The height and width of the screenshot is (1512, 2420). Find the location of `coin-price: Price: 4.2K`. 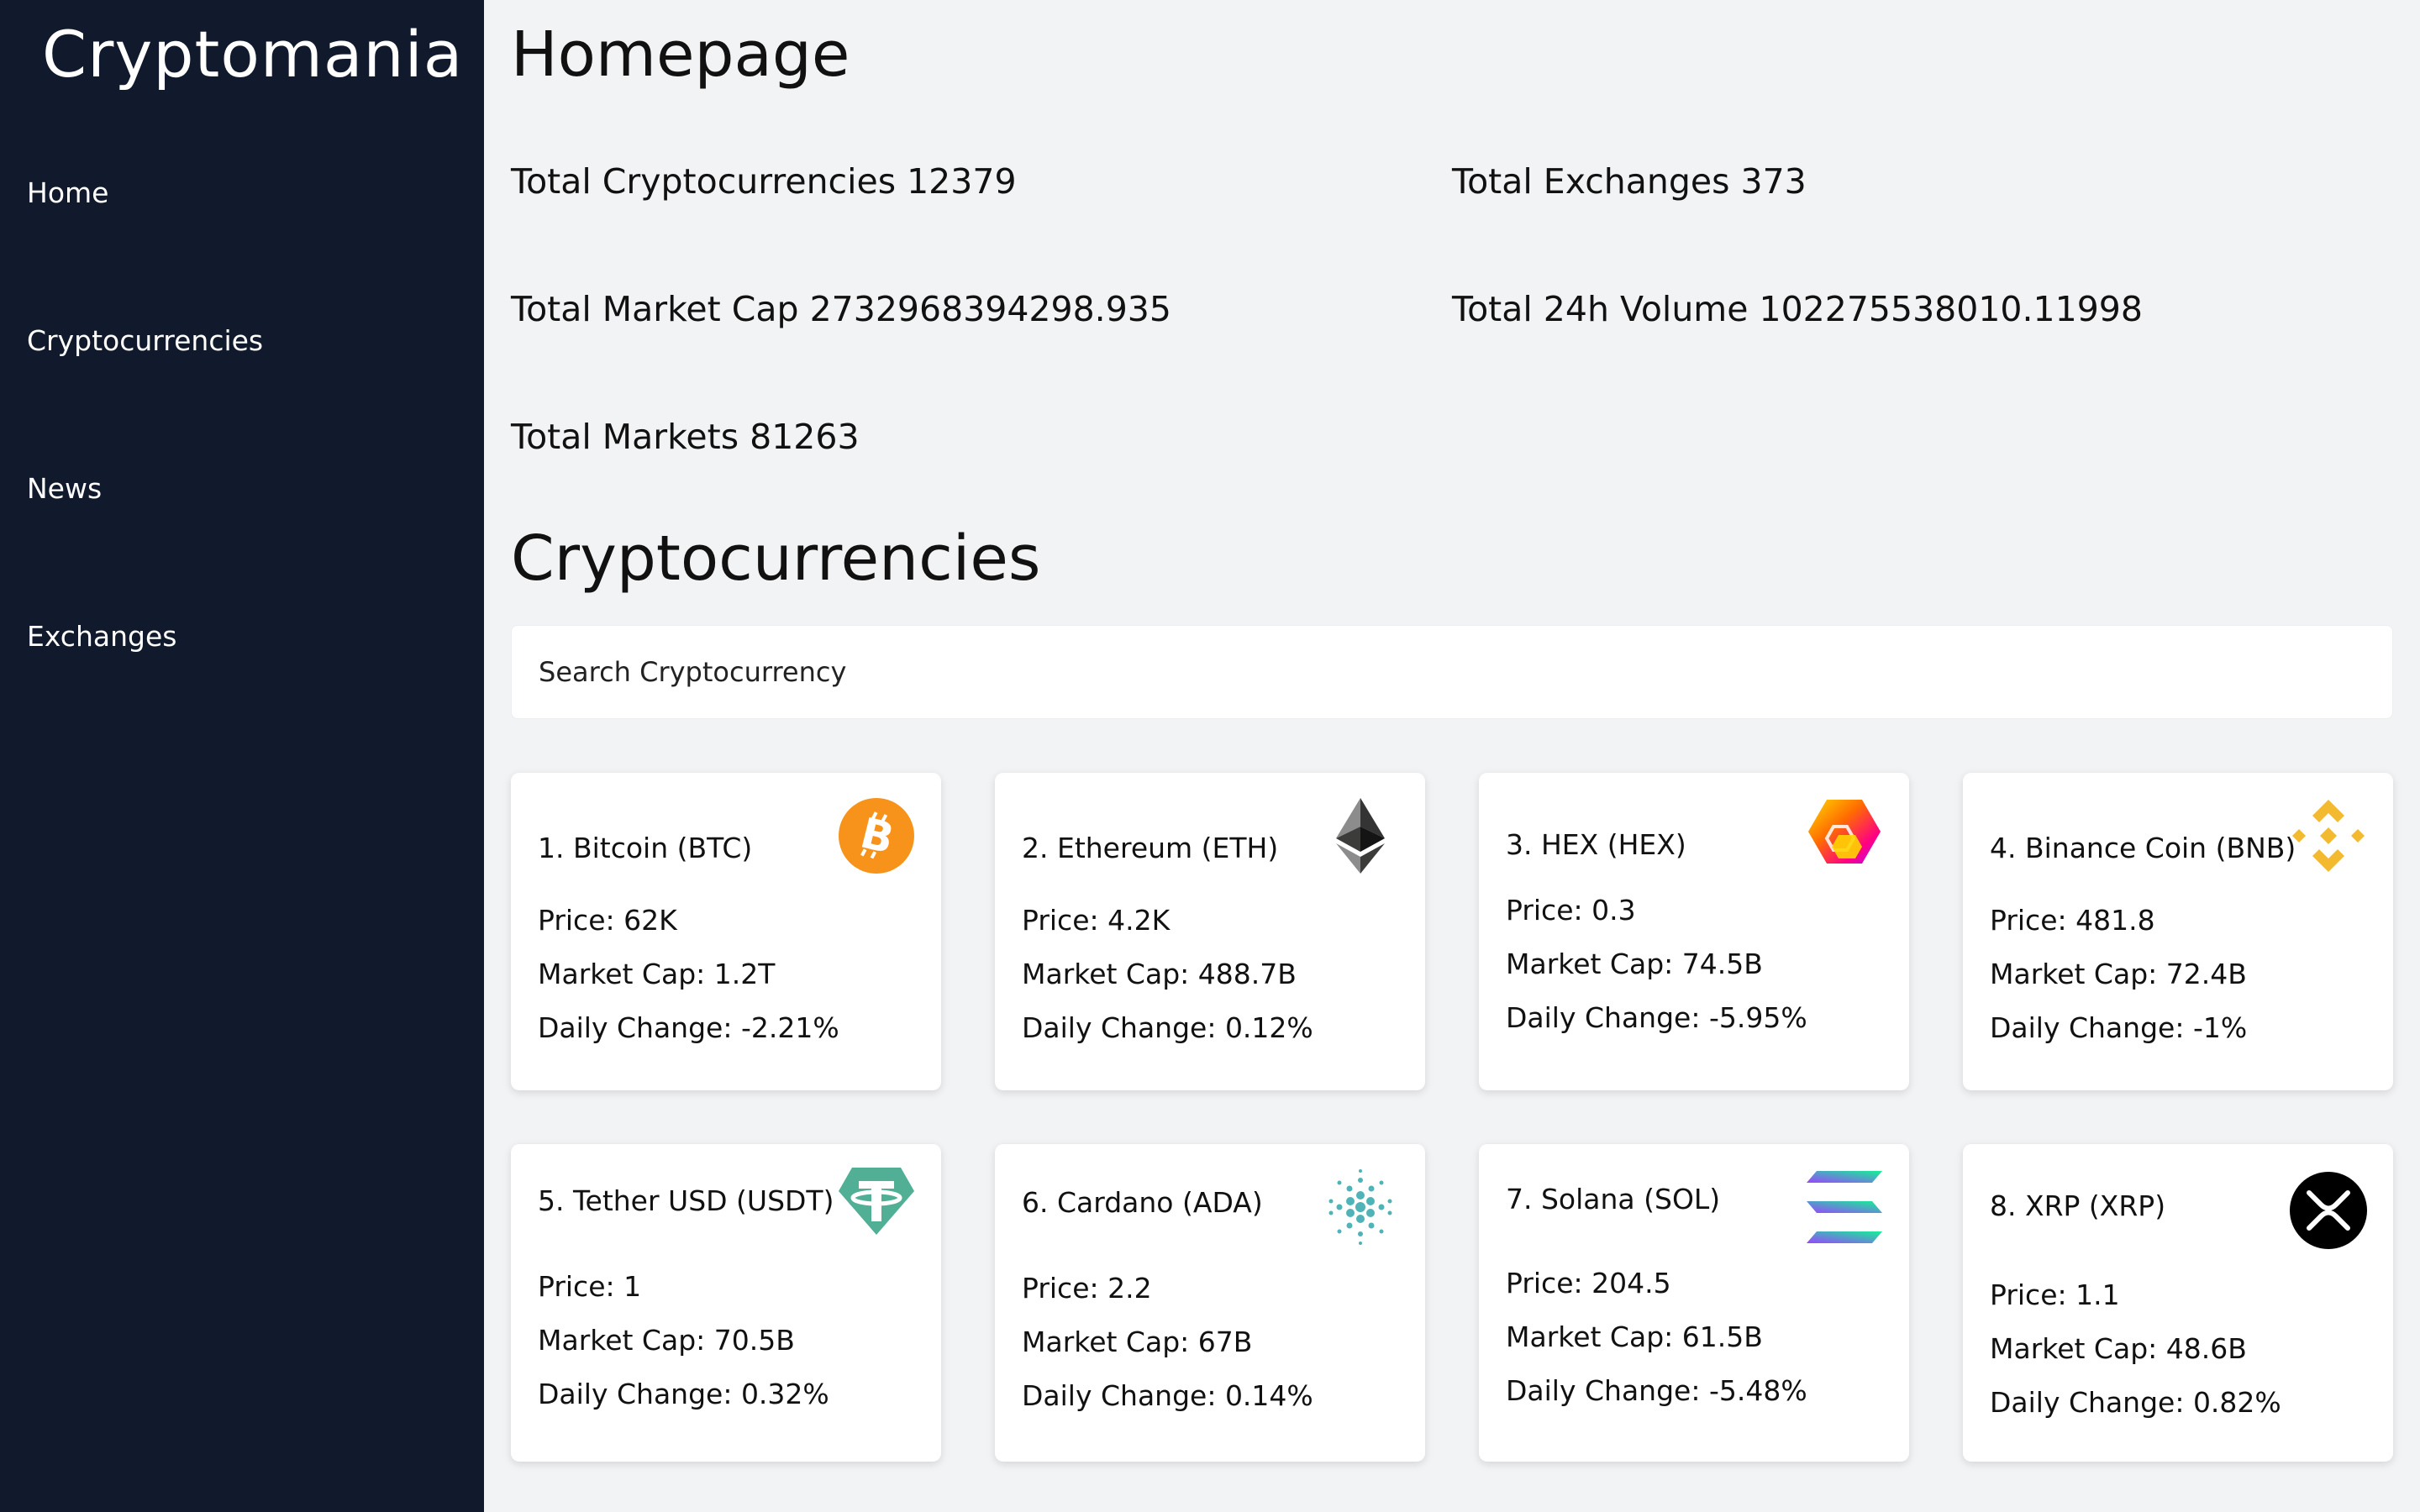

coin-price: Price: 4.2K is located at coordinates (1096, 920).